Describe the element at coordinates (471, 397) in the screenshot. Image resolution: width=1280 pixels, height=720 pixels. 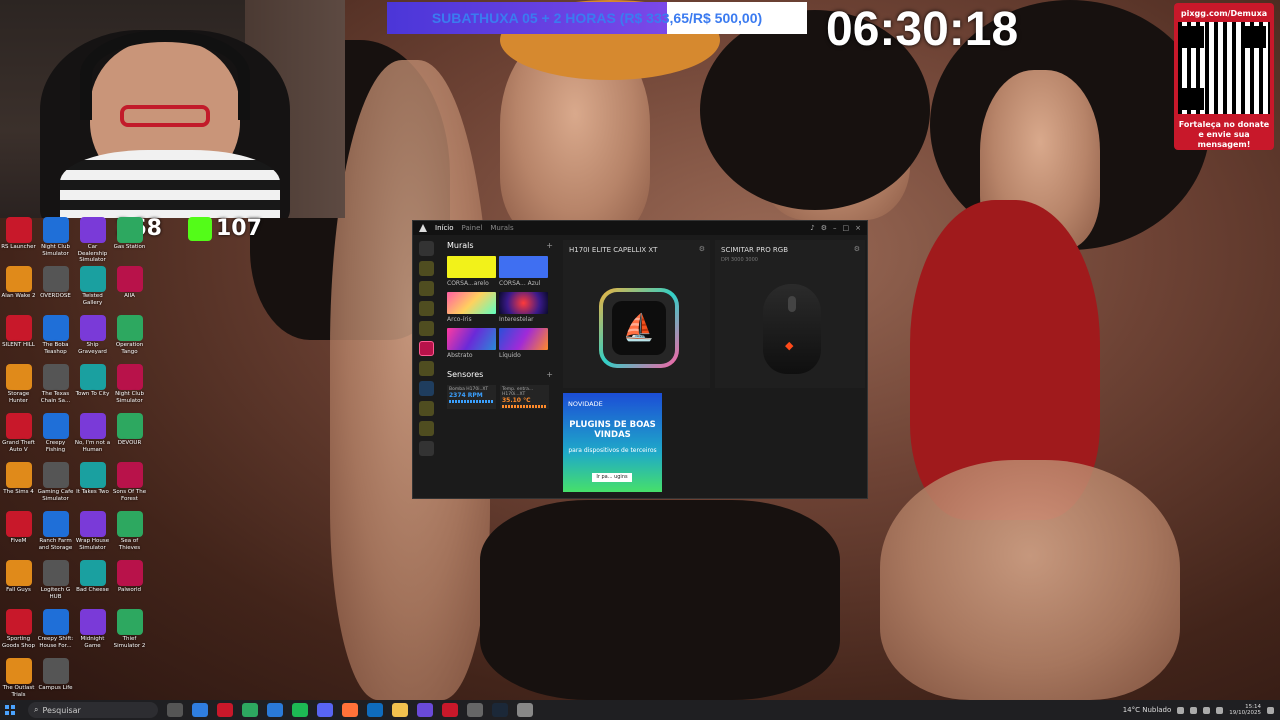
I see `sensor-card: Bomba H170i..XT 2374 RPM` at that location.